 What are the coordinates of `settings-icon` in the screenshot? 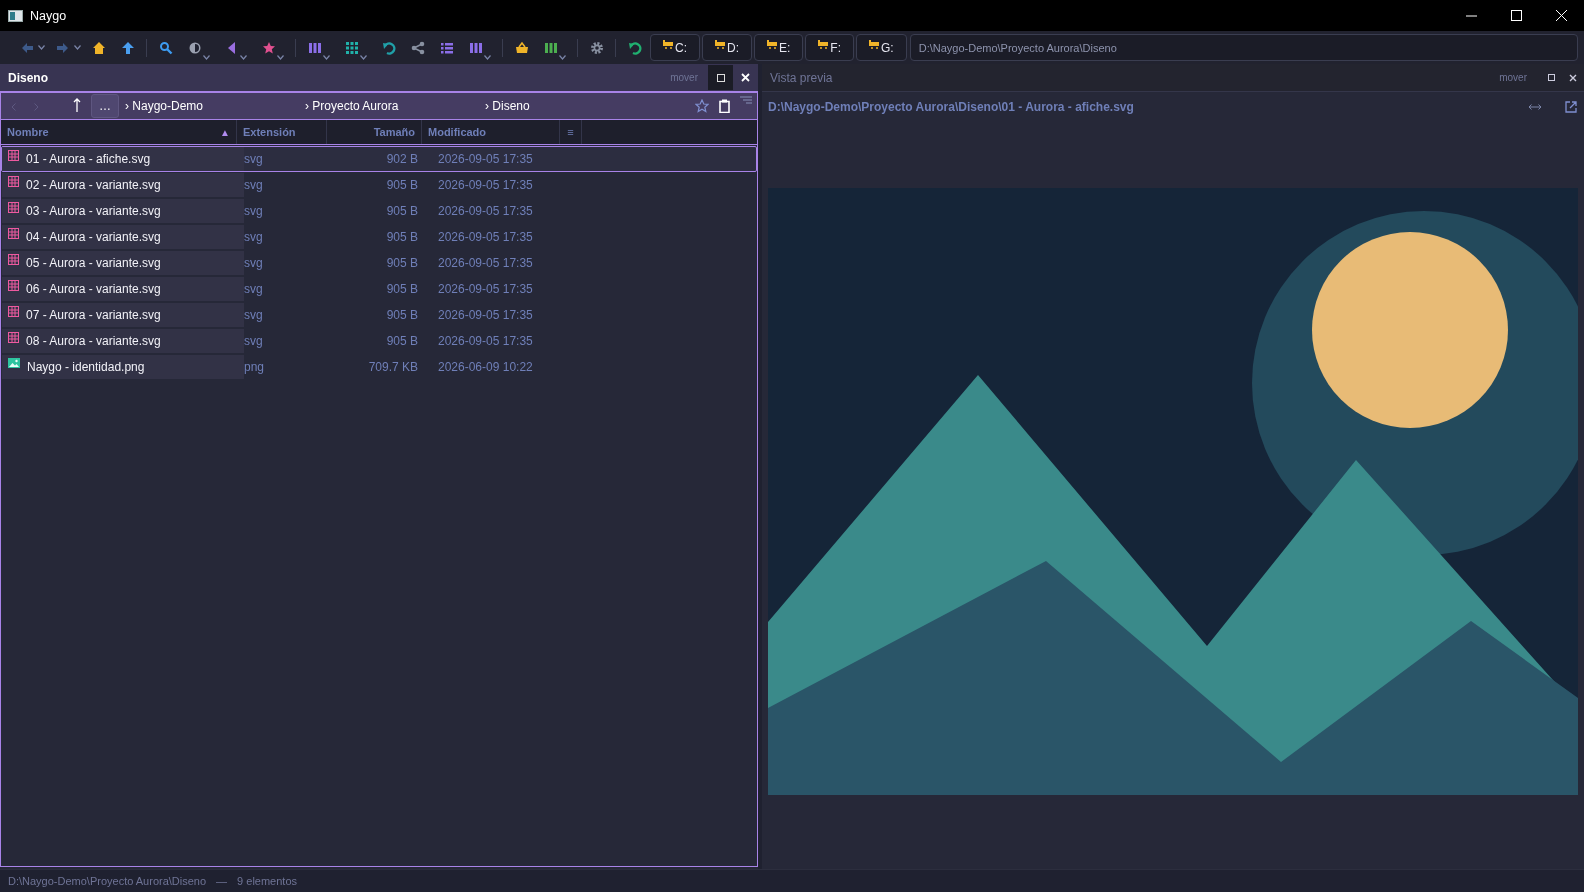 It's located at (596, 47).